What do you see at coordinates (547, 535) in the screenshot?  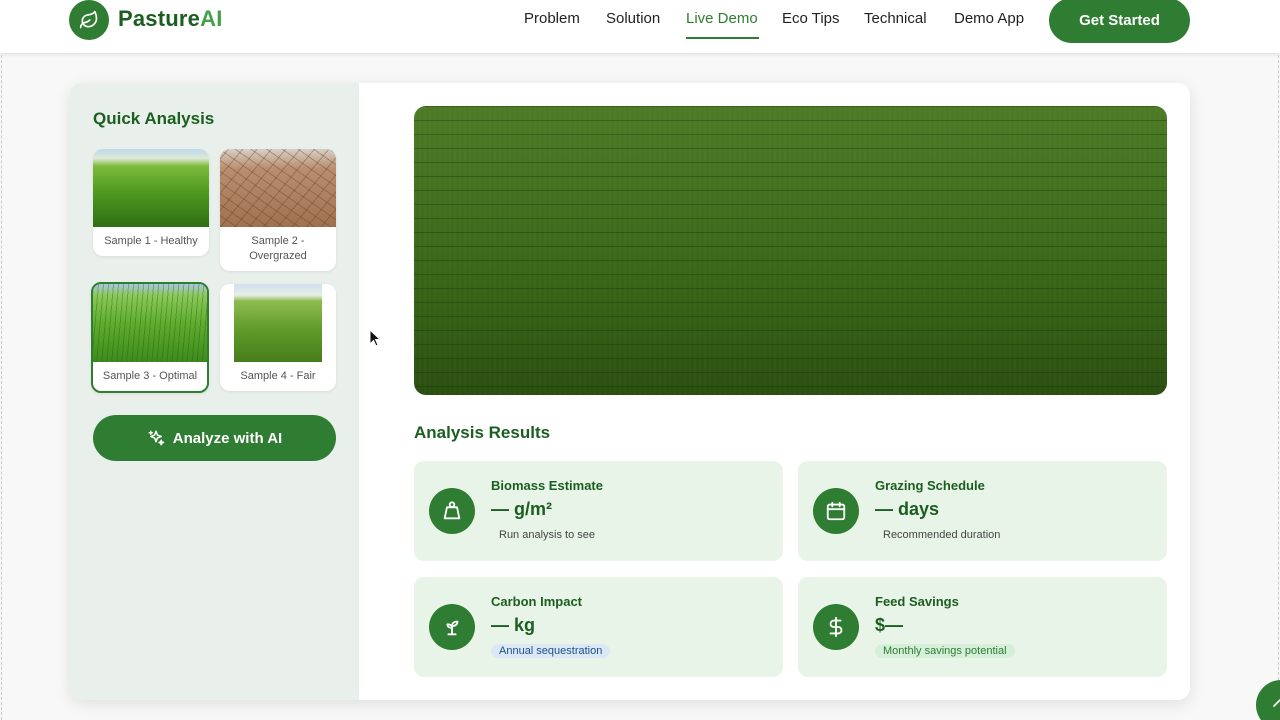 I see `result-note: Run analysis to see` at bounding box center [547, 535].